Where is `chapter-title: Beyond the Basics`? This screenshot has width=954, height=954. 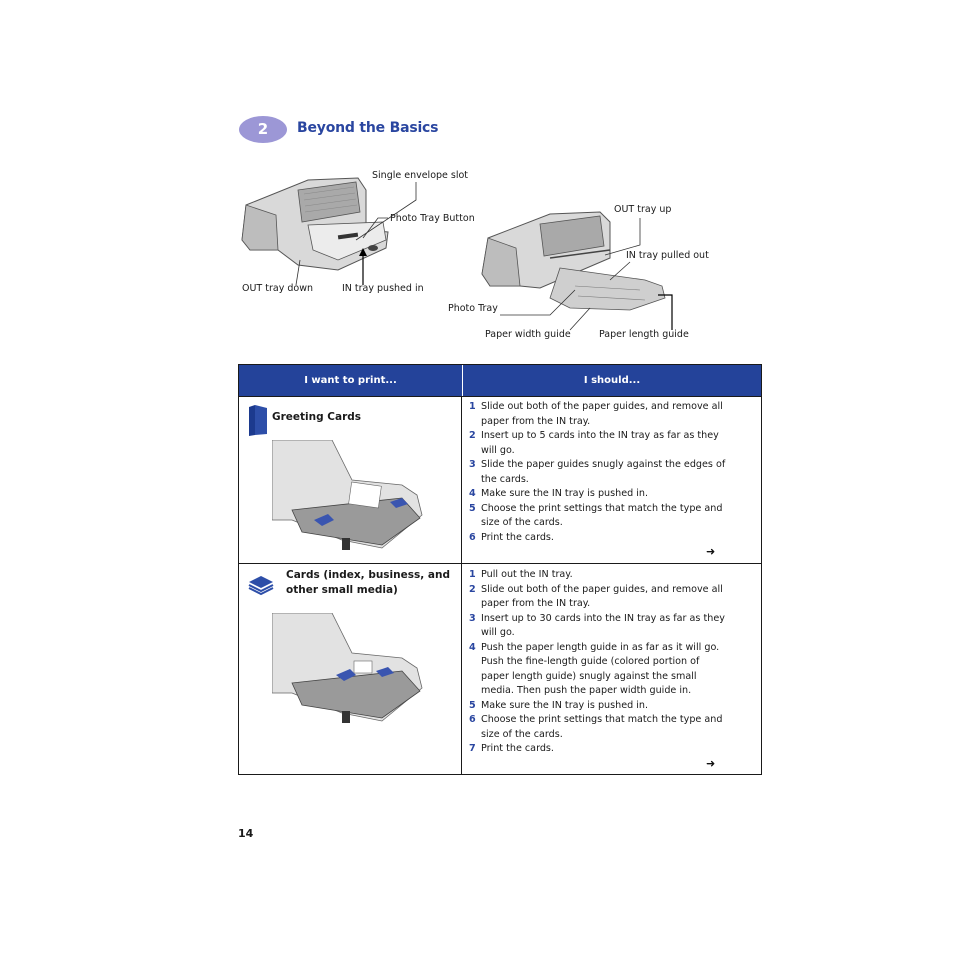 chapter-title: Beyond the Basics is located at coordinates (368, 128).